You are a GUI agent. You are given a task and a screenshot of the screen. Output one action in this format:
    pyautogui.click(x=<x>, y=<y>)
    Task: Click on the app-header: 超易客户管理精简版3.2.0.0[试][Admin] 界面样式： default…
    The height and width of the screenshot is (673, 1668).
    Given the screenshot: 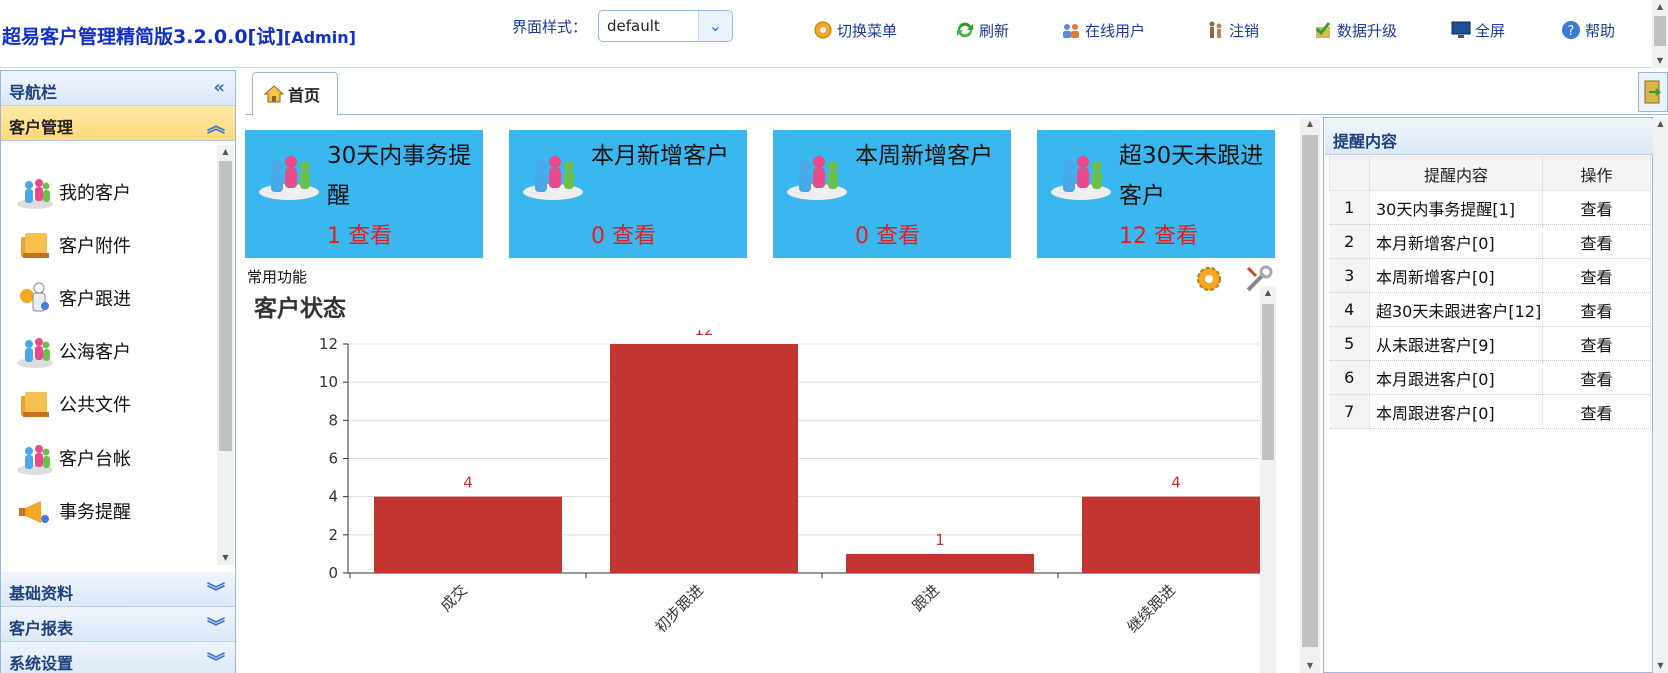 What is the action you would take?
    pyautogui.click(x=834, y=34)
    